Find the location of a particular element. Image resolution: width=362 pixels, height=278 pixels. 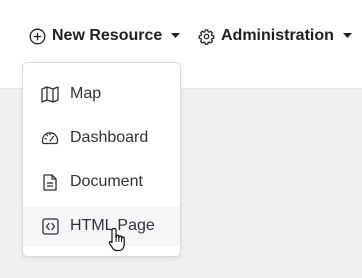

menu-item-map: Map is located at coordinates (101, 94).